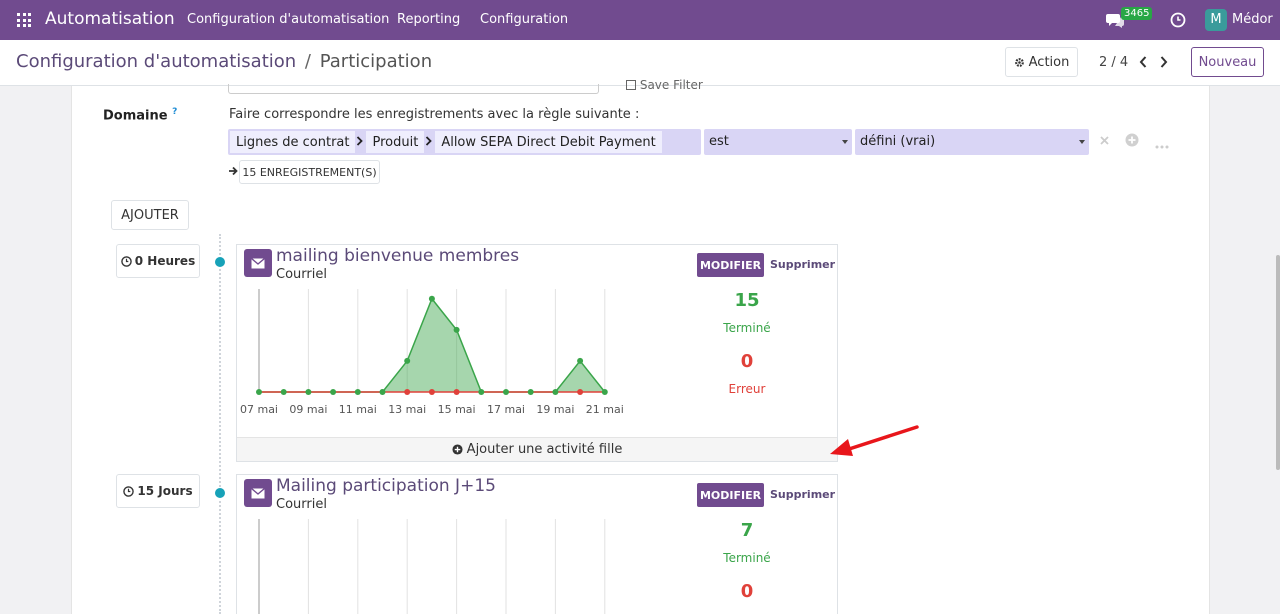 This screenshot has height=614, width=1280. Describe the element at coordinates (1137, 13) in the screenshot. I see `message-count-badge: 3465` at that location.